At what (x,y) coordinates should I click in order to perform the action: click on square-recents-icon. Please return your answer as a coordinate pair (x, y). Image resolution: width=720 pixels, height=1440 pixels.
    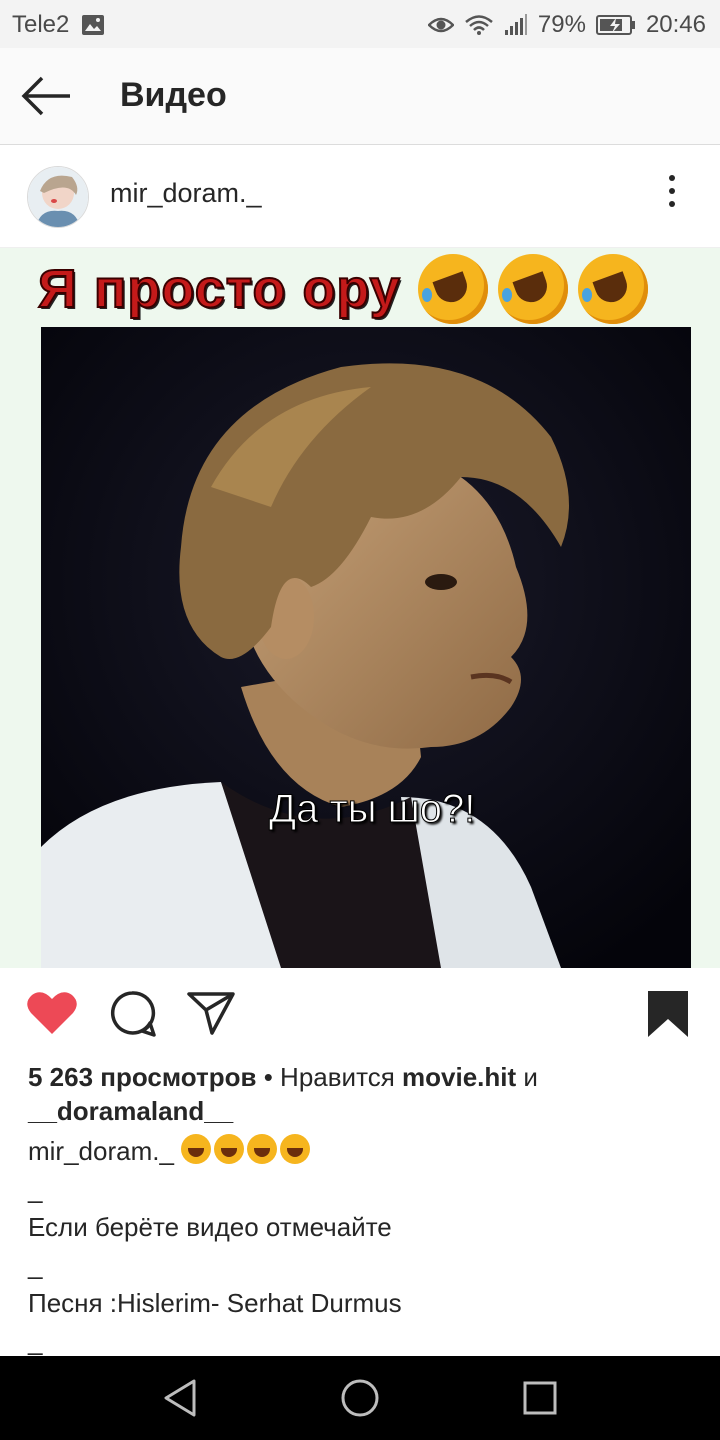
    Looking at the image, I should click on (540, 1401).